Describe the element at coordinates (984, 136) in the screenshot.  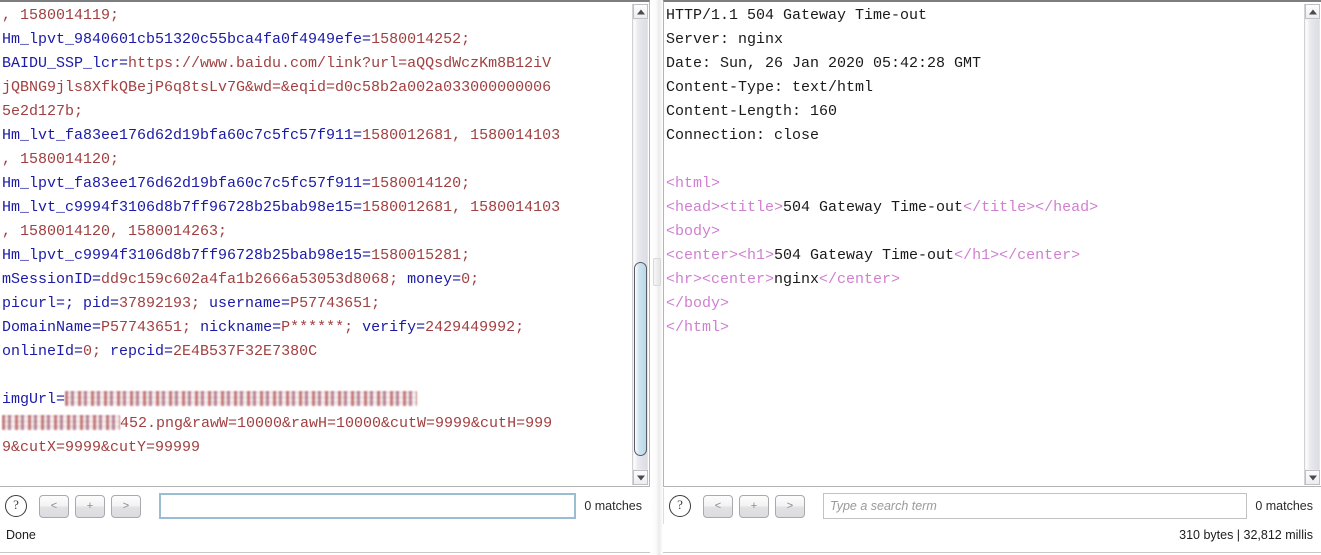
I see `code-line: Connection: close` at that location.